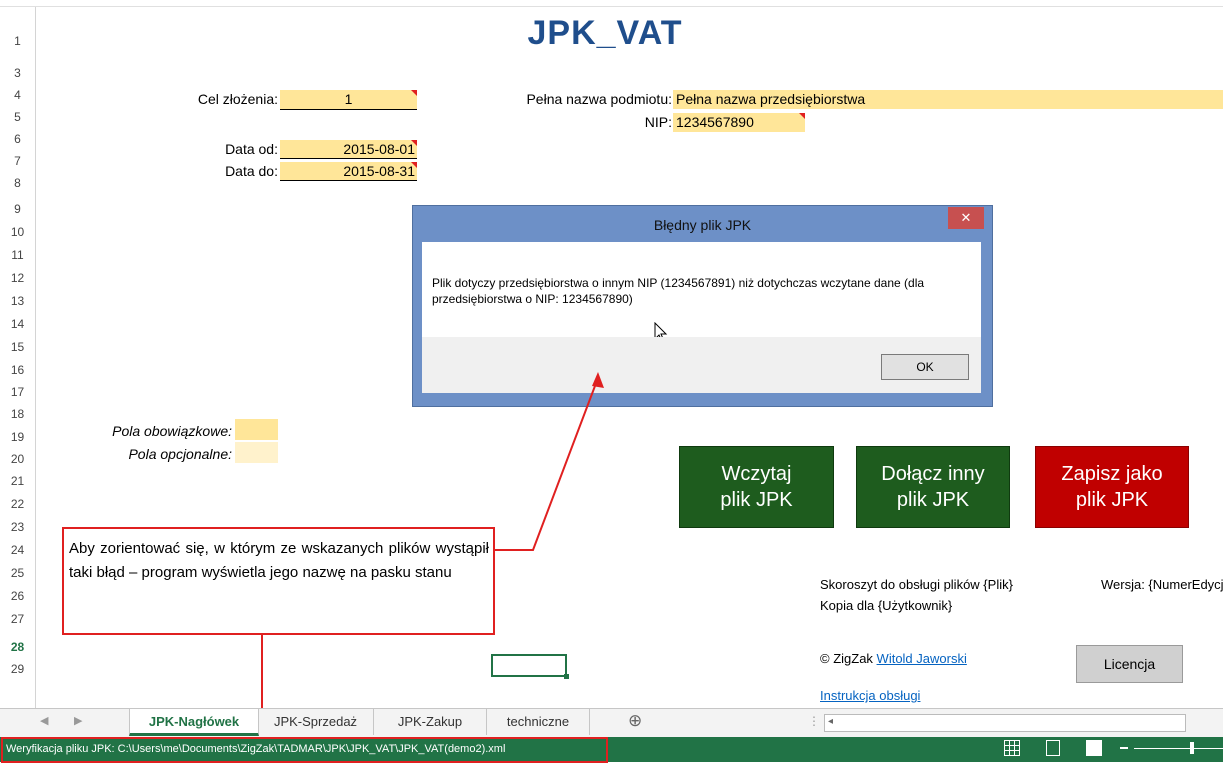  What do you see at coordinates (1178, 748) in the screenshot?
I see `zoom-slider` at bounding box center [1178, 748].